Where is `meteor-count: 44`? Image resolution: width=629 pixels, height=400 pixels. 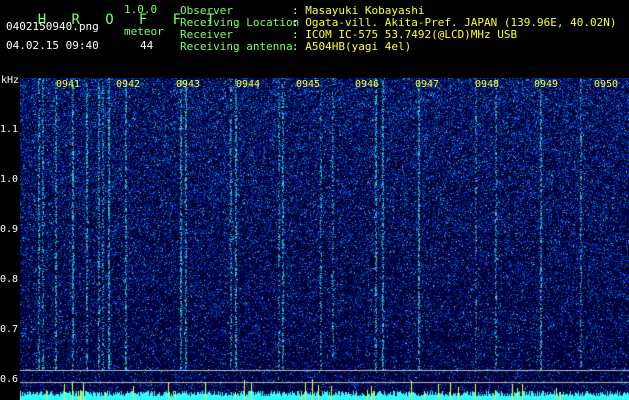 meteor-count: 44 is located at coordinates (147, 45).